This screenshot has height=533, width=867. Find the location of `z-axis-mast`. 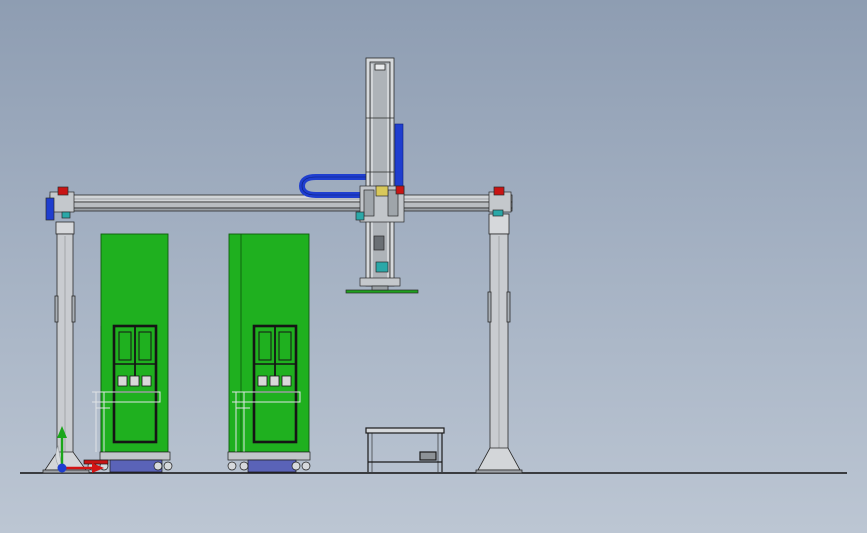

z-axis-mast is located at coordinates (380, 172).